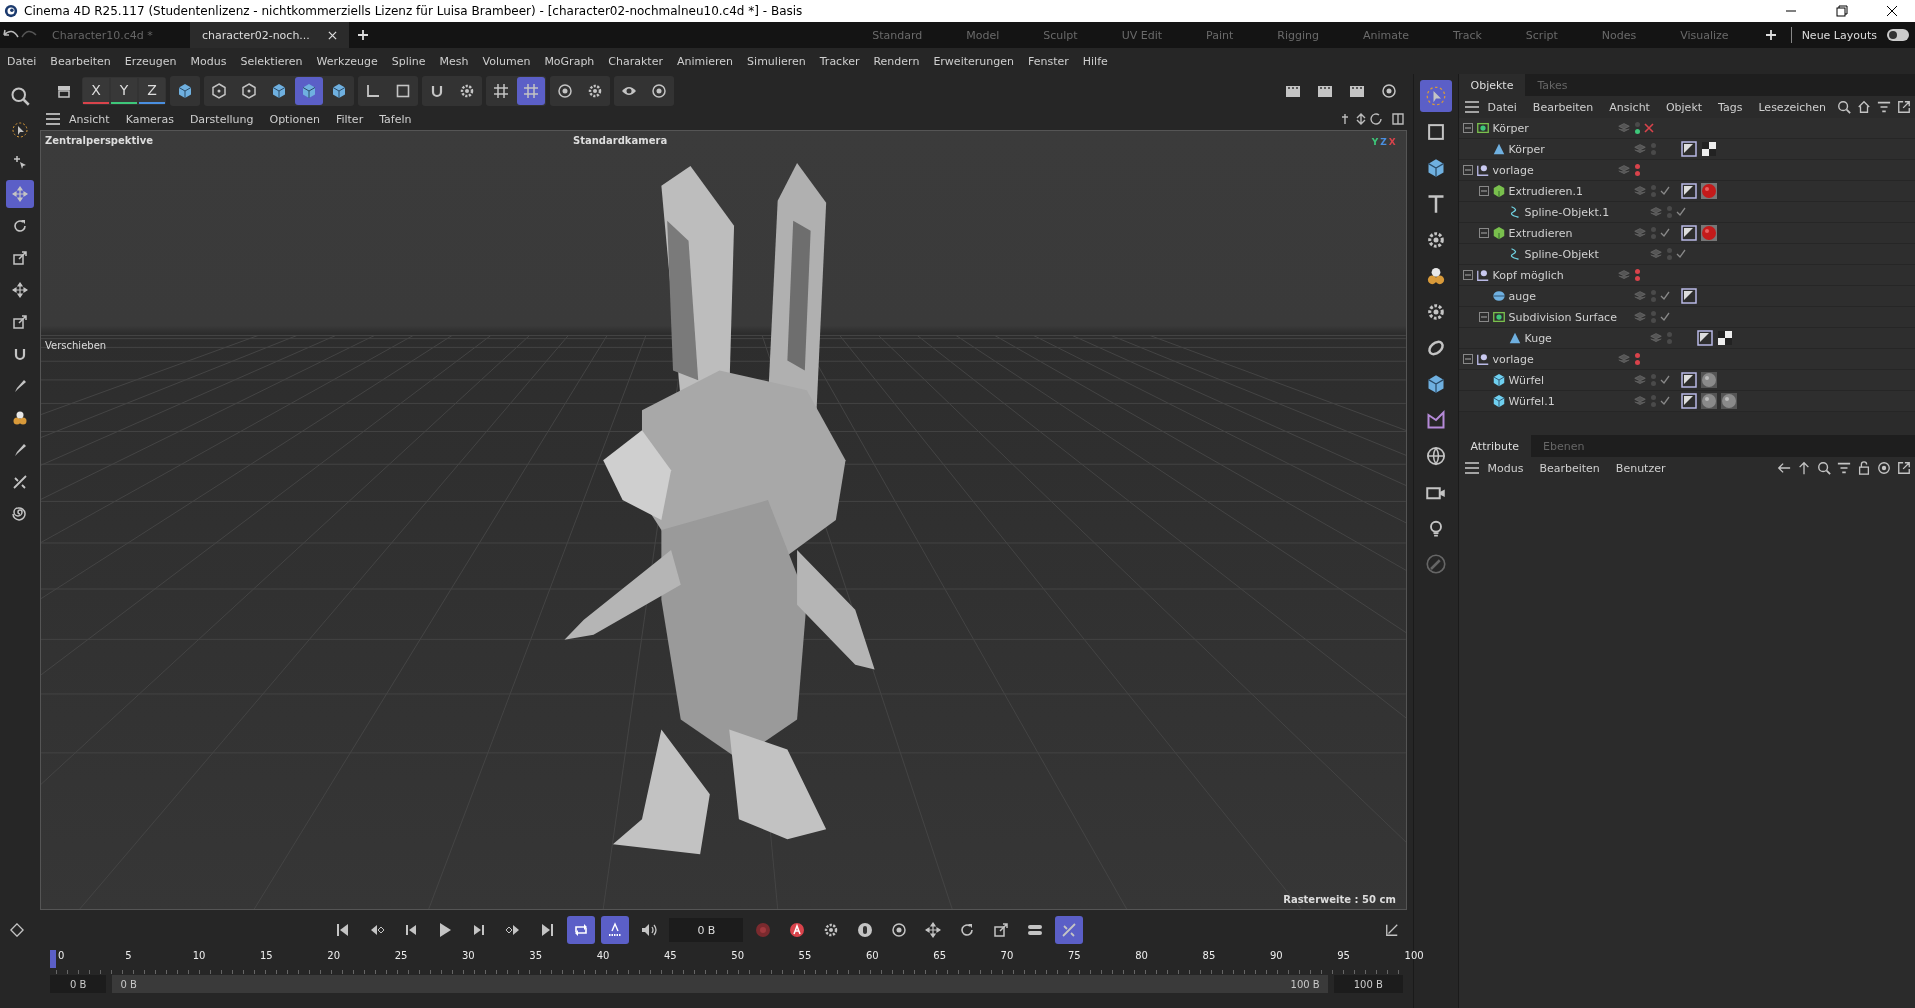 The width and height of the screenshot is (1915, 1008). Describe the element at coordinates (1804, 468) in the screenshot. I see `up-arrow-icon` at that location.